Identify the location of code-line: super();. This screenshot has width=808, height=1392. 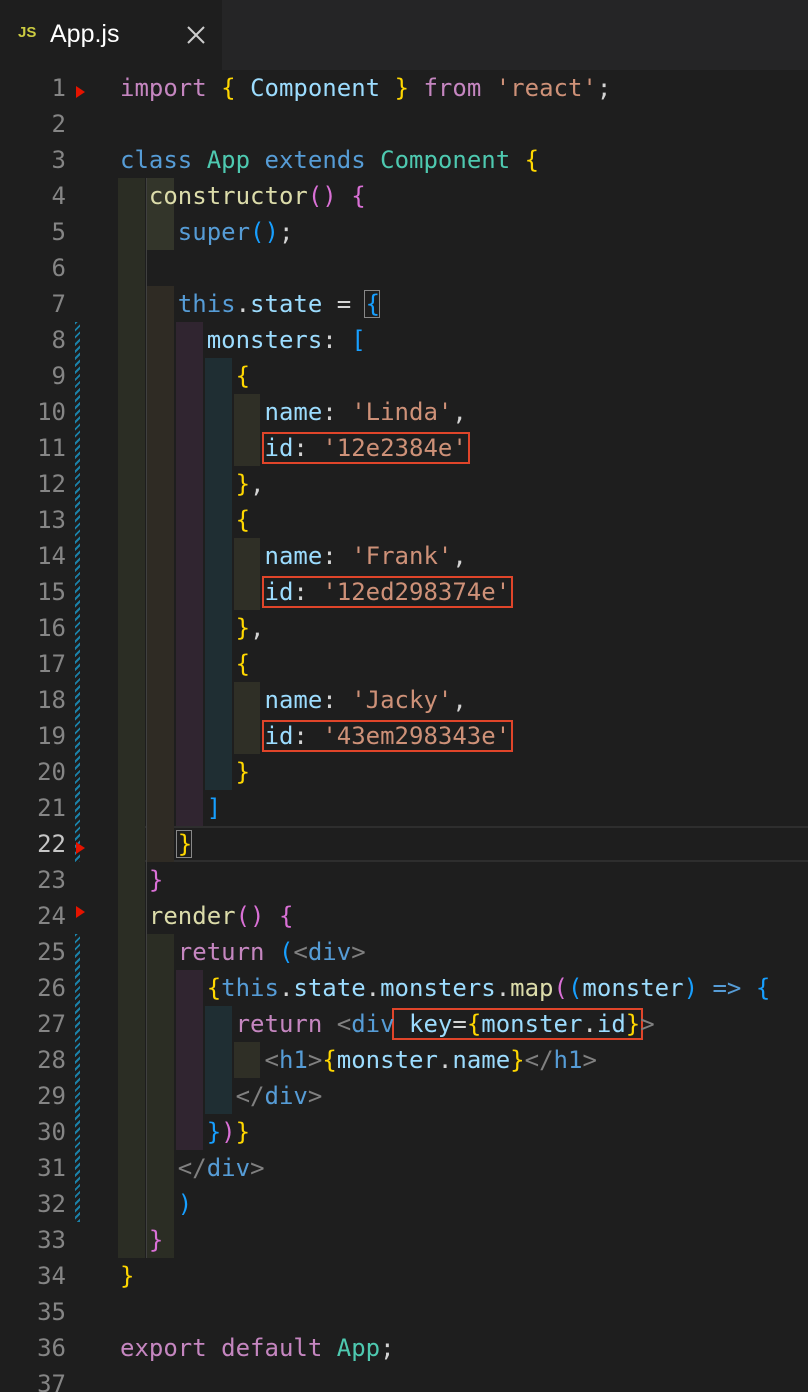
(207, 232).